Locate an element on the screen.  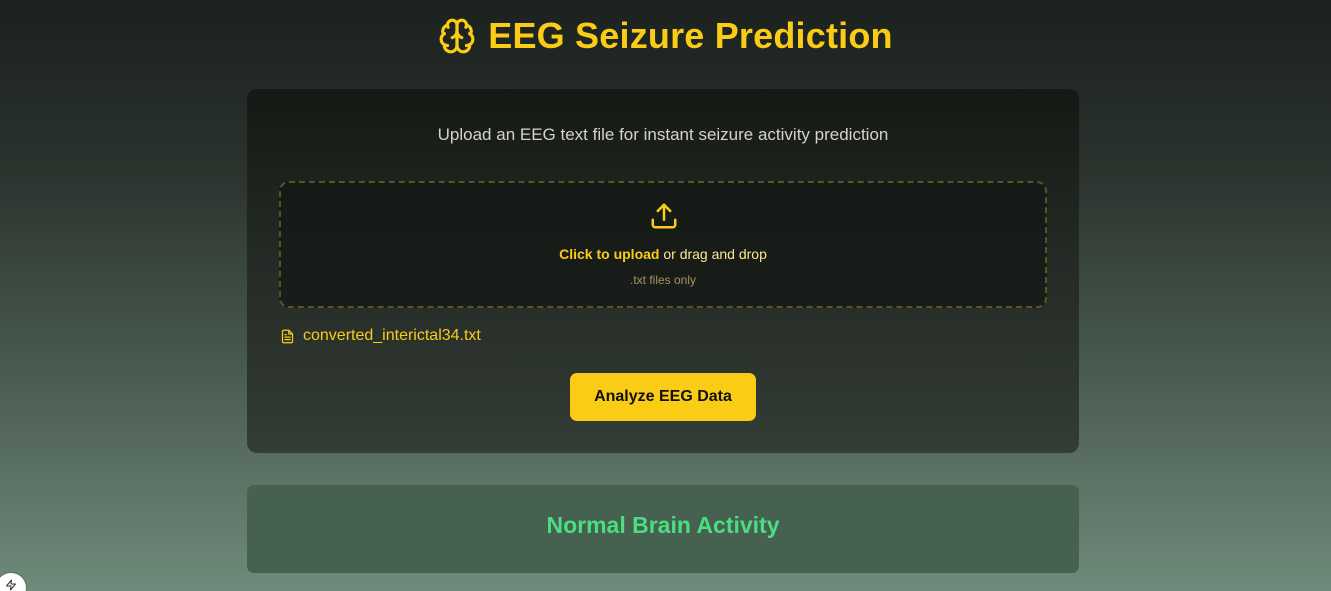
drag-and-drop-text: or drag and drop is located at coordinates (713, 254).